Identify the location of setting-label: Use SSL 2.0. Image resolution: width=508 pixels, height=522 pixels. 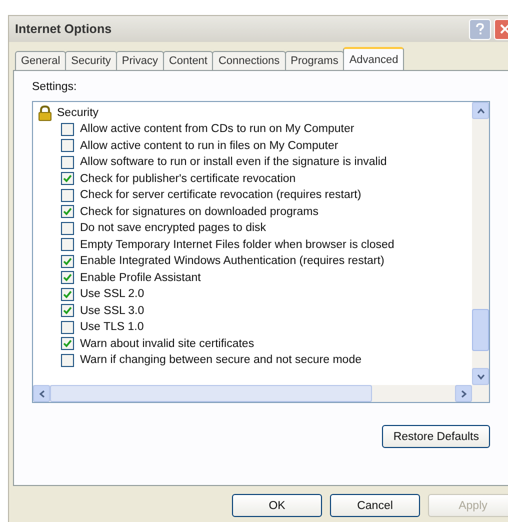
(112, 294).